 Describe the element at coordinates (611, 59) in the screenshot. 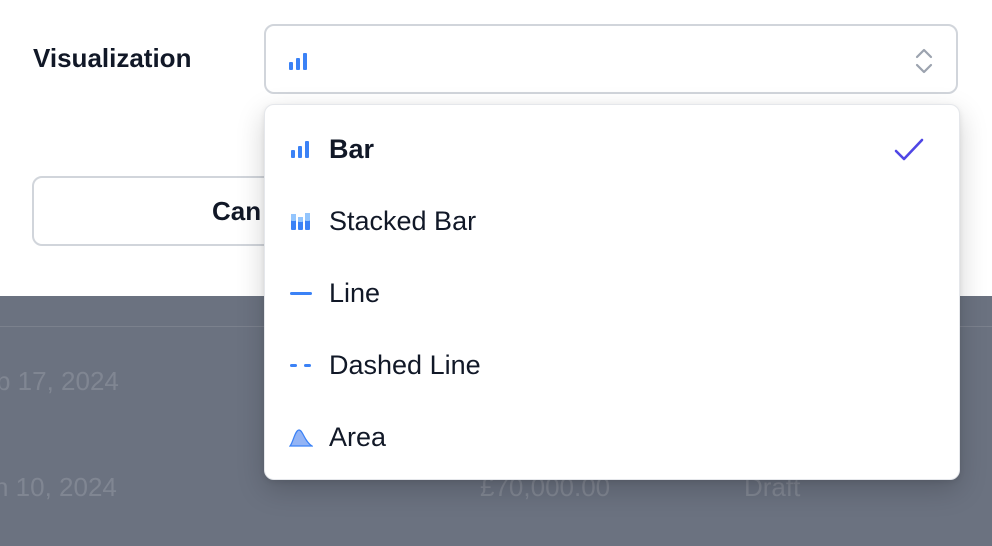

I see `visualization-select` at that location.